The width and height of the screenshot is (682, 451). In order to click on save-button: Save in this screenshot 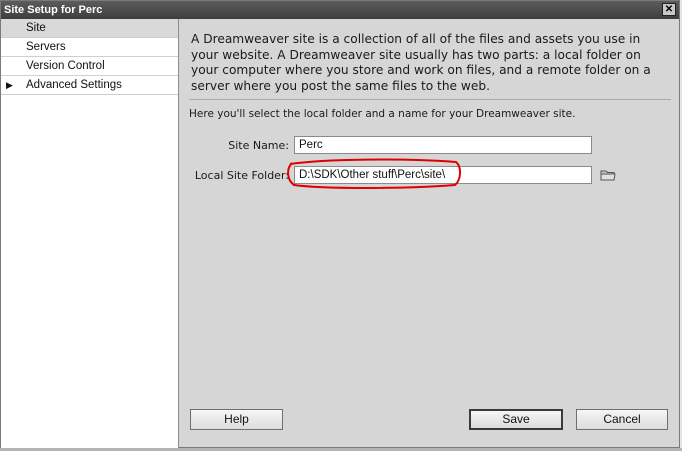, I will do `click(516, 419)`.